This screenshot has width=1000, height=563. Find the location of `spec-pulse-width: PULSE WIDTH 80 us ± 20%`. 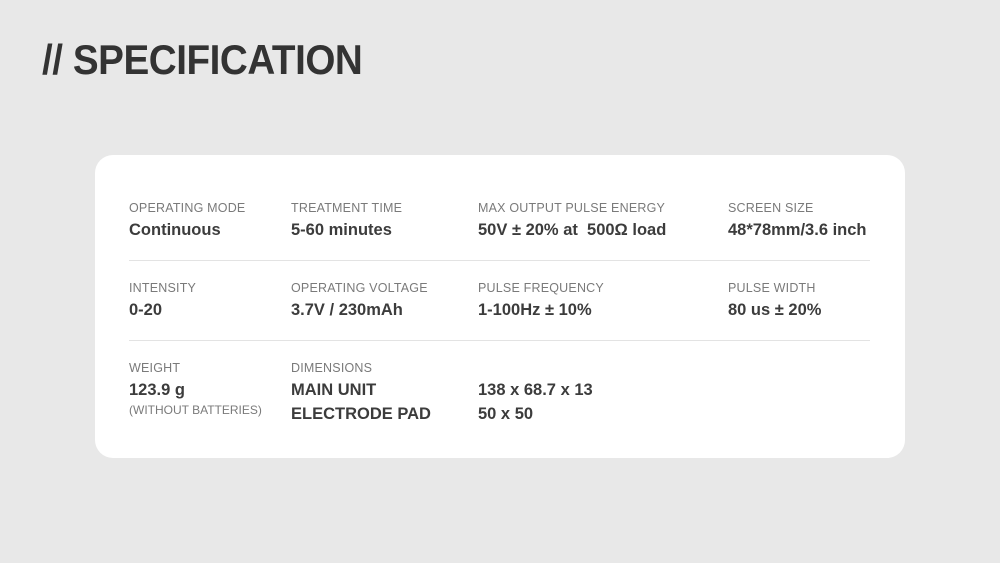

spec-pulse-width: PULSE WIDTH 80 us ± 20% is located at coordinates (774, 301).